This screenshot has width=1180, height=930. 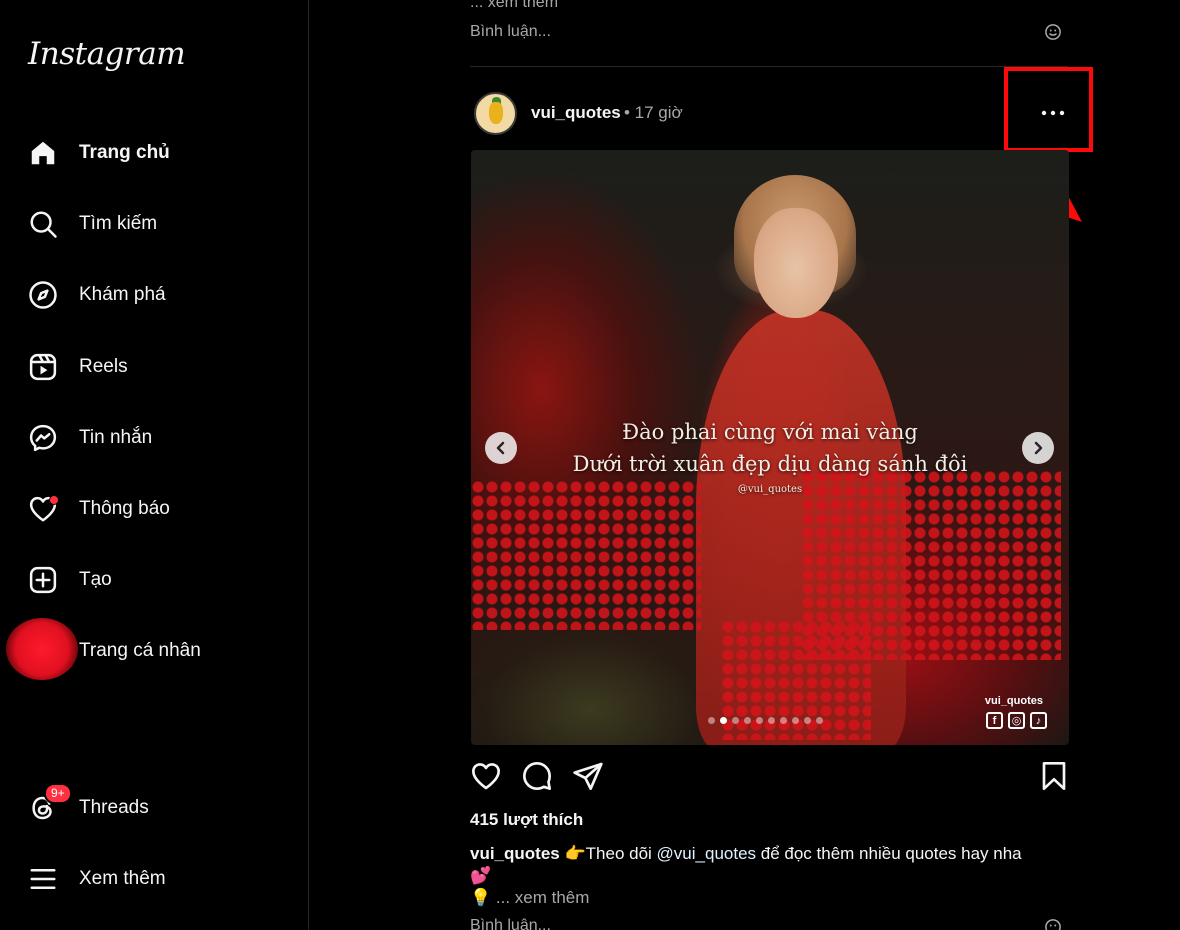 I want to click on threads-icon: 9+, so click(x=49, y=804).